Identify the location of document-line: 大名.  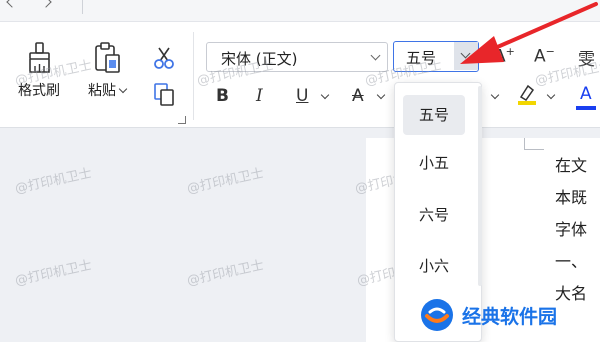
(571, 293).